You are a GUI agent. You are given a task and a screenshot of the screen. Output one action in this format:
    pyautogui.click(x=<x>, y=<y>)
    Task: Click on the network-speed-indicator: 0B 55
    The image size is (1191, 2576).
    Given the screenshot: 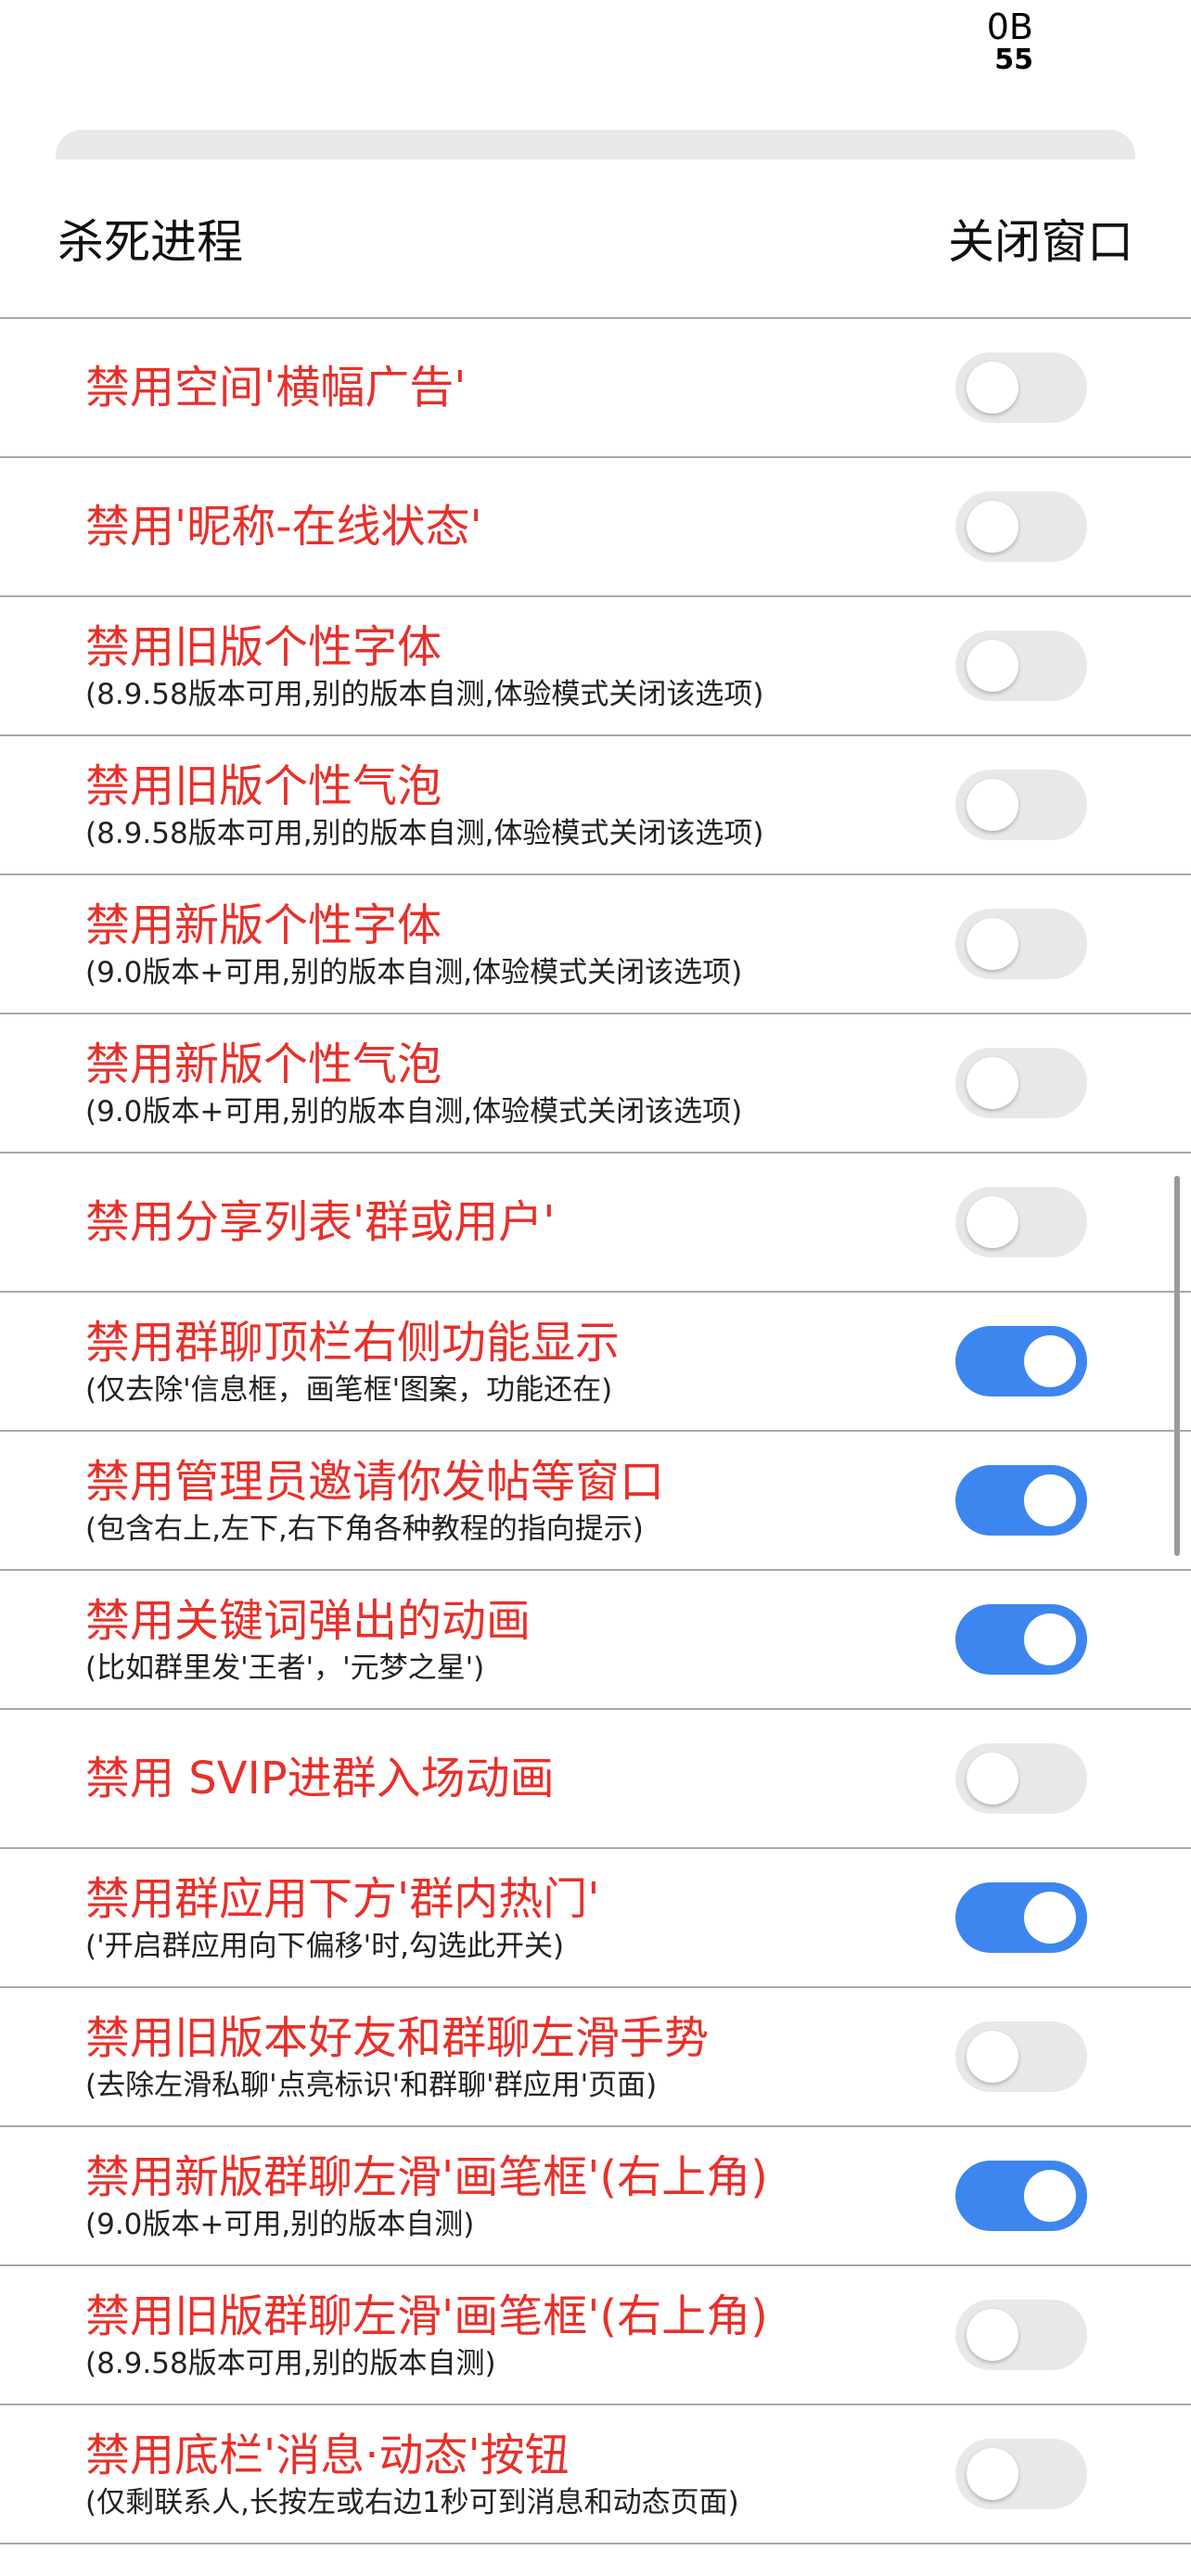 What is the action you would take?
    pyautogui.click(x=977, y=41)
    